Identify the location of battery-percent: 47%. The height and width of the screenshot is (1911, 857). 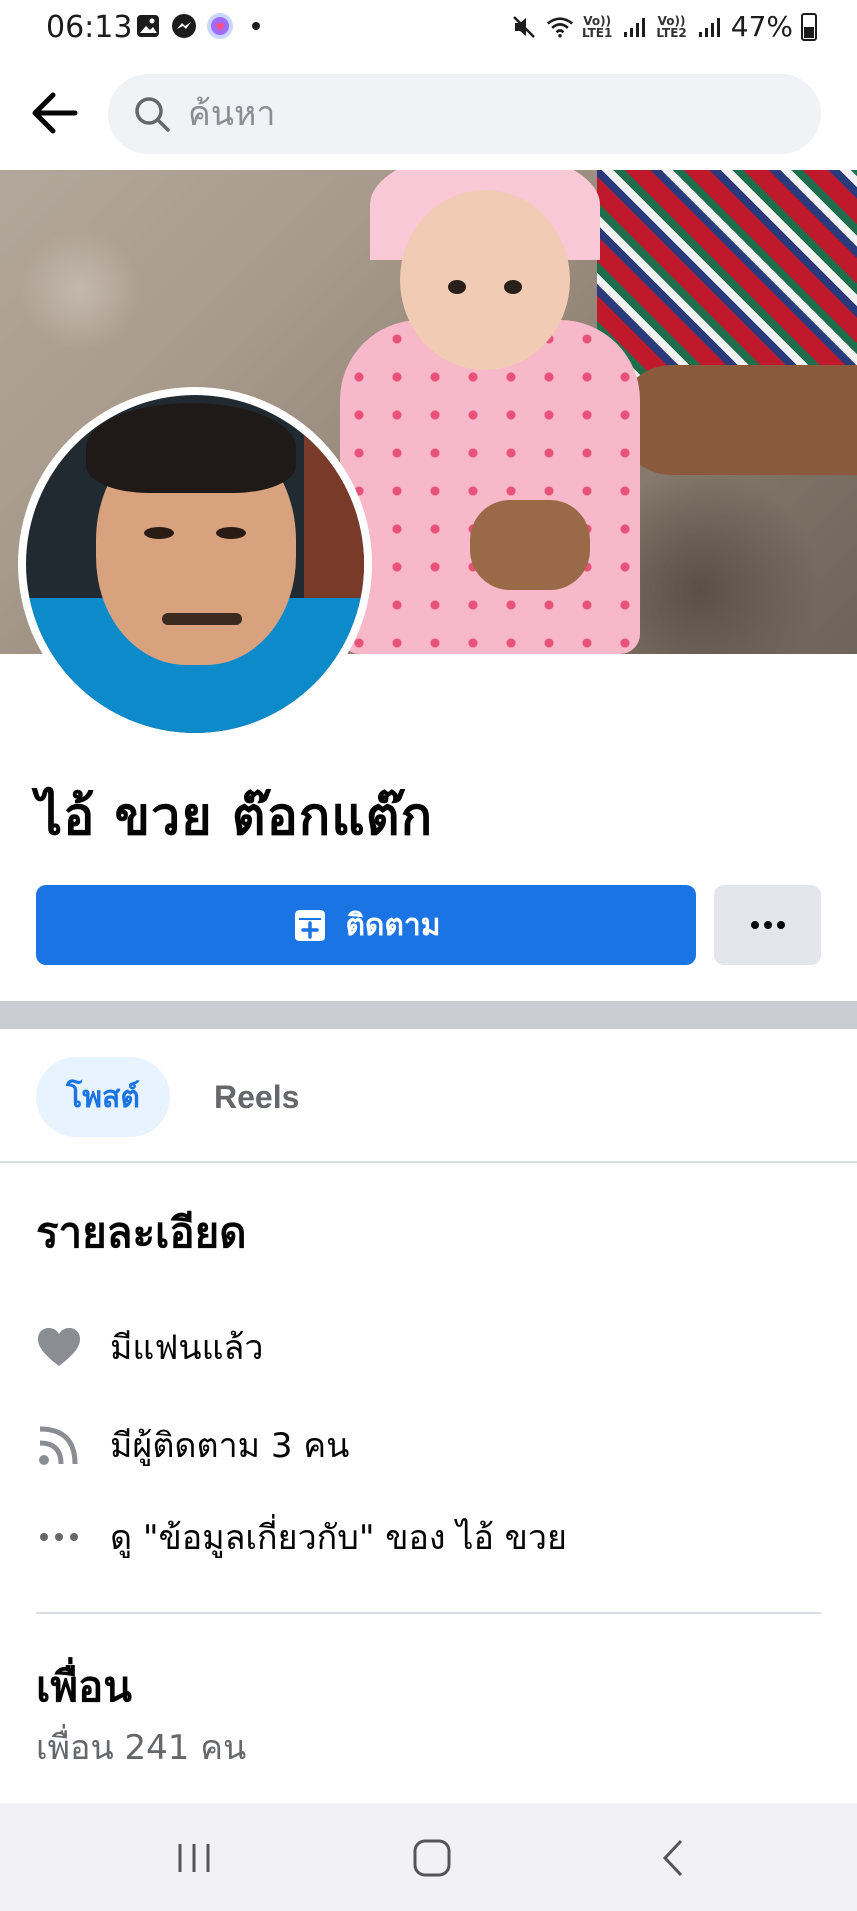
(761, 26).